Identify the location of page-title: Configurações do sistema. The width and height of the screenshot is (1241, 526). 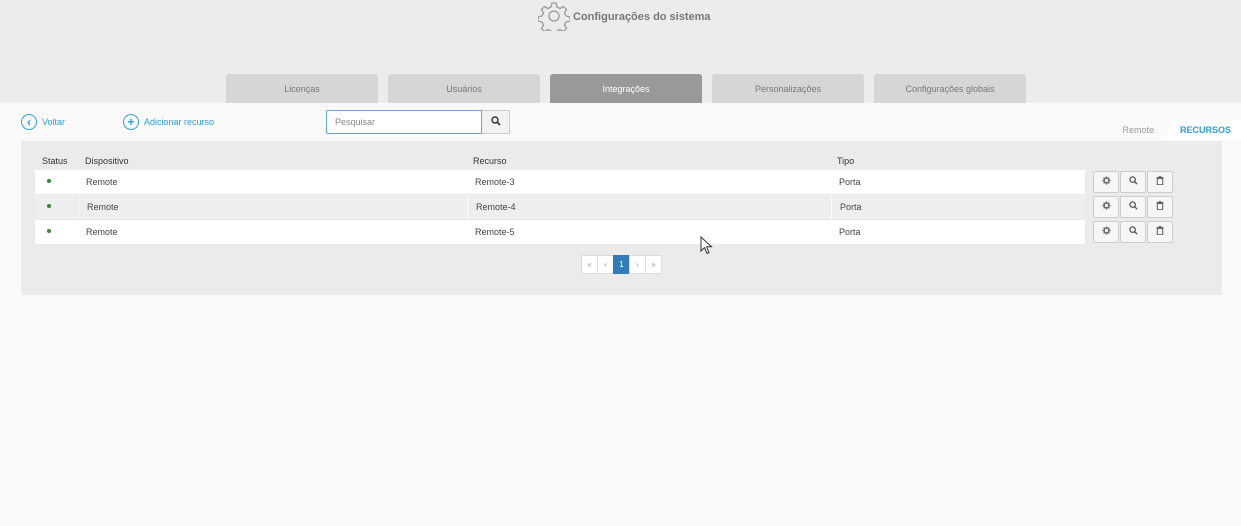
(642, 17).